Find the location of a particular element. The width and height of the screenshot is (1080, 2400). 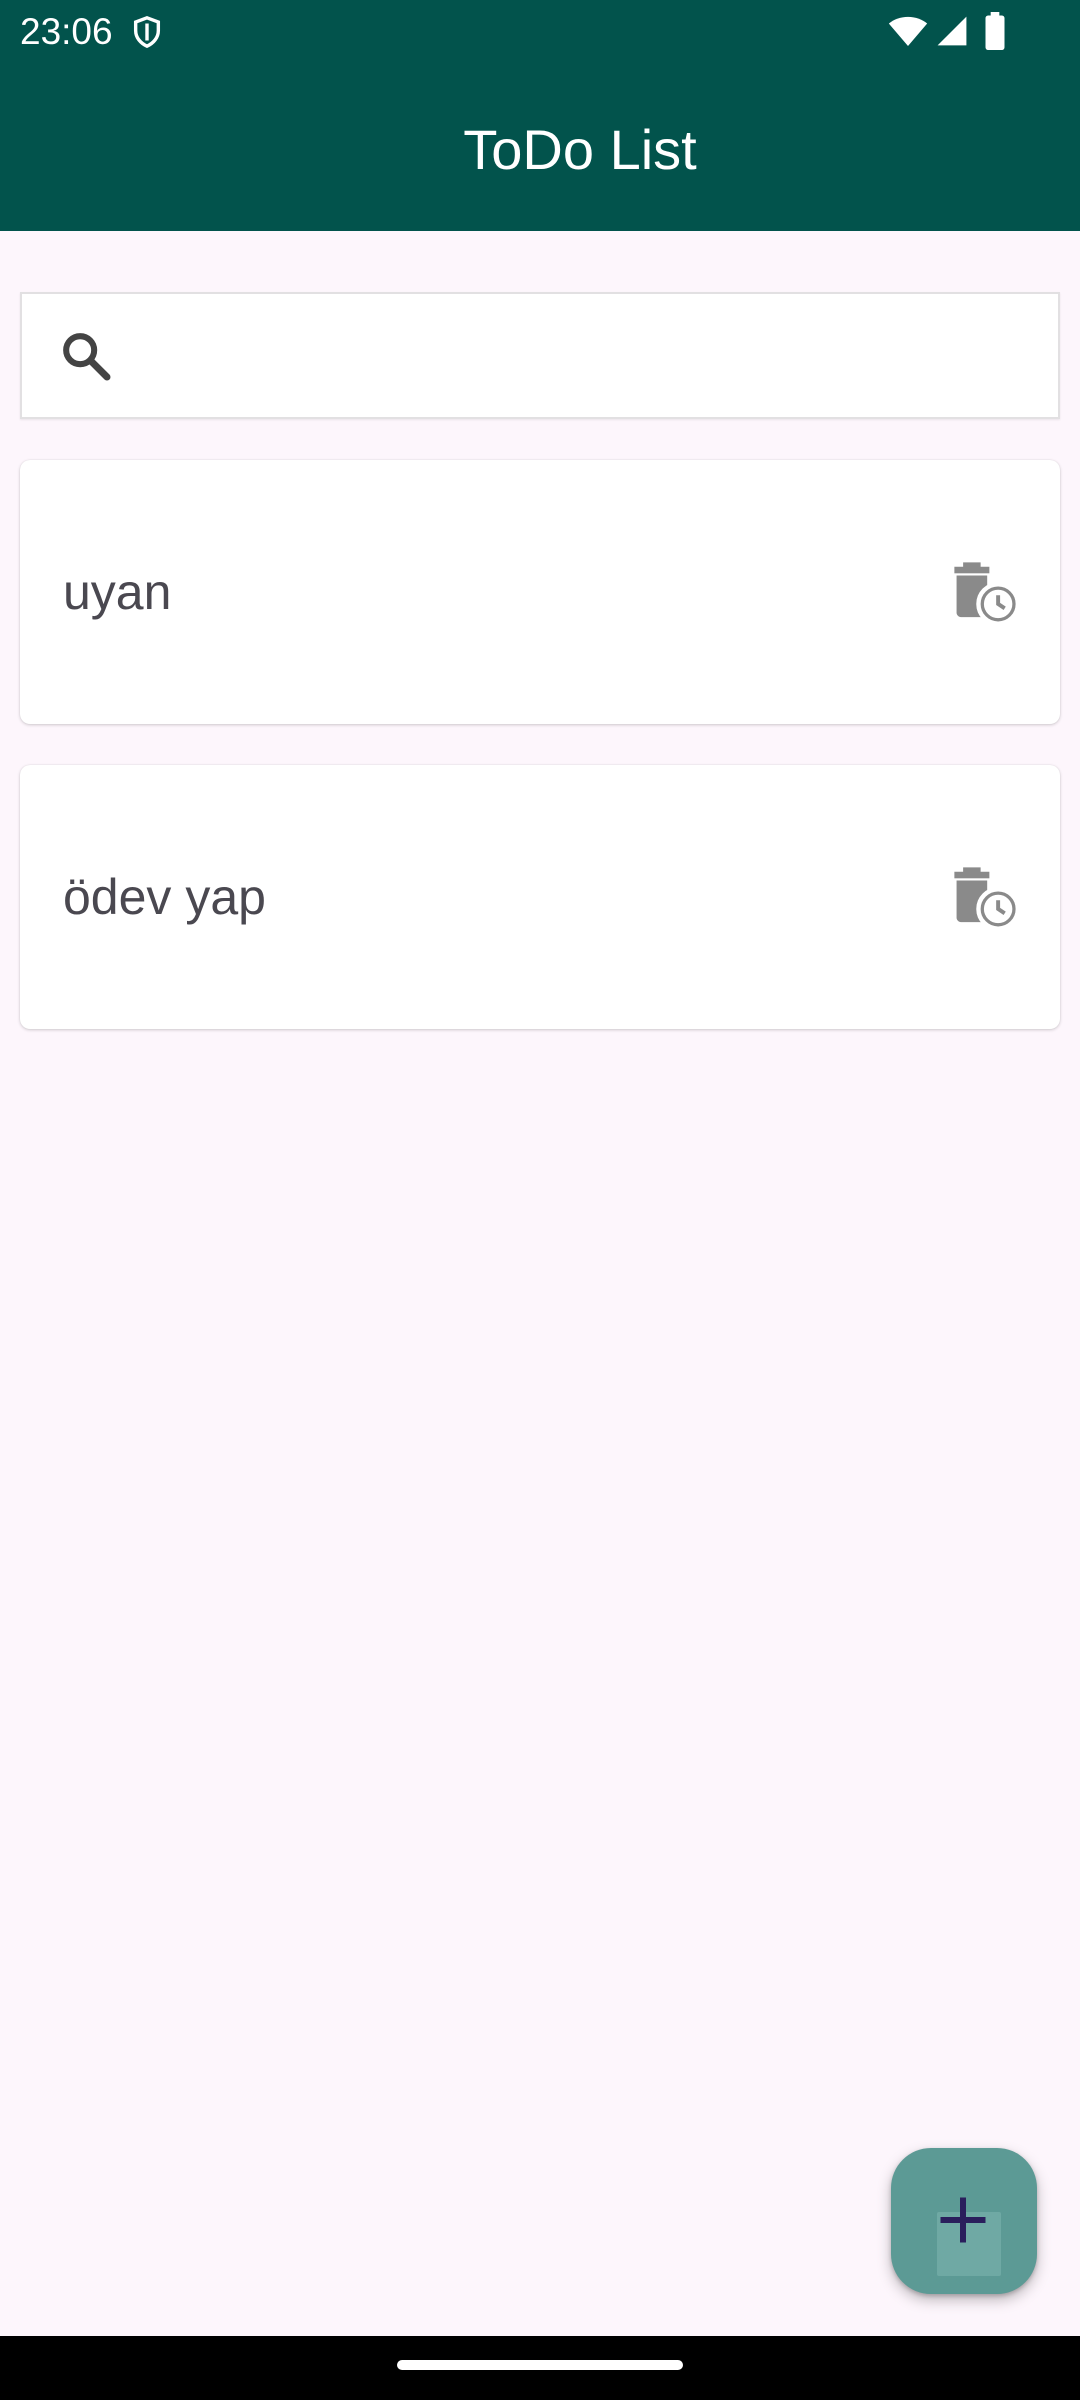

navigation-bar is located at coordinates (540, 2368).